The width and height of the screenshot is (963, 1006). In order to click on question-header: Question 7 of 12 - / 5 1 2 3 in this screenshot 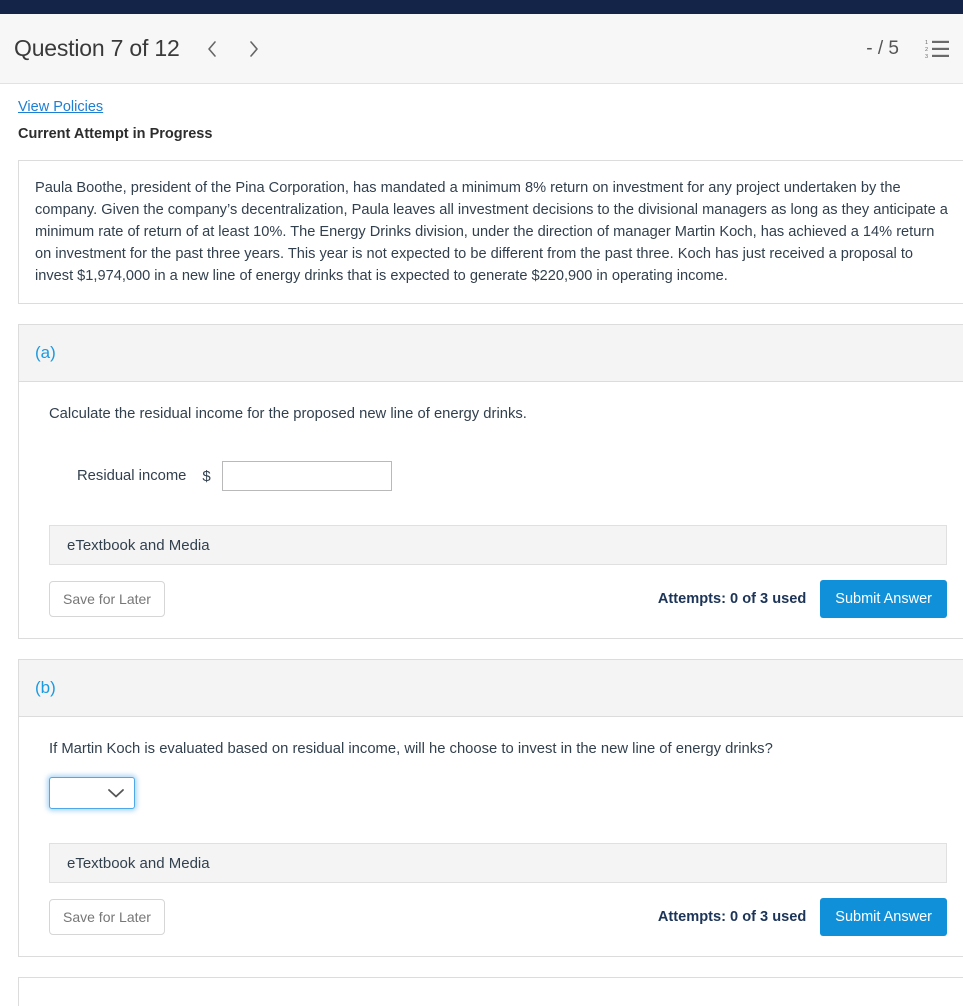, I will do `click(481, 49)`.